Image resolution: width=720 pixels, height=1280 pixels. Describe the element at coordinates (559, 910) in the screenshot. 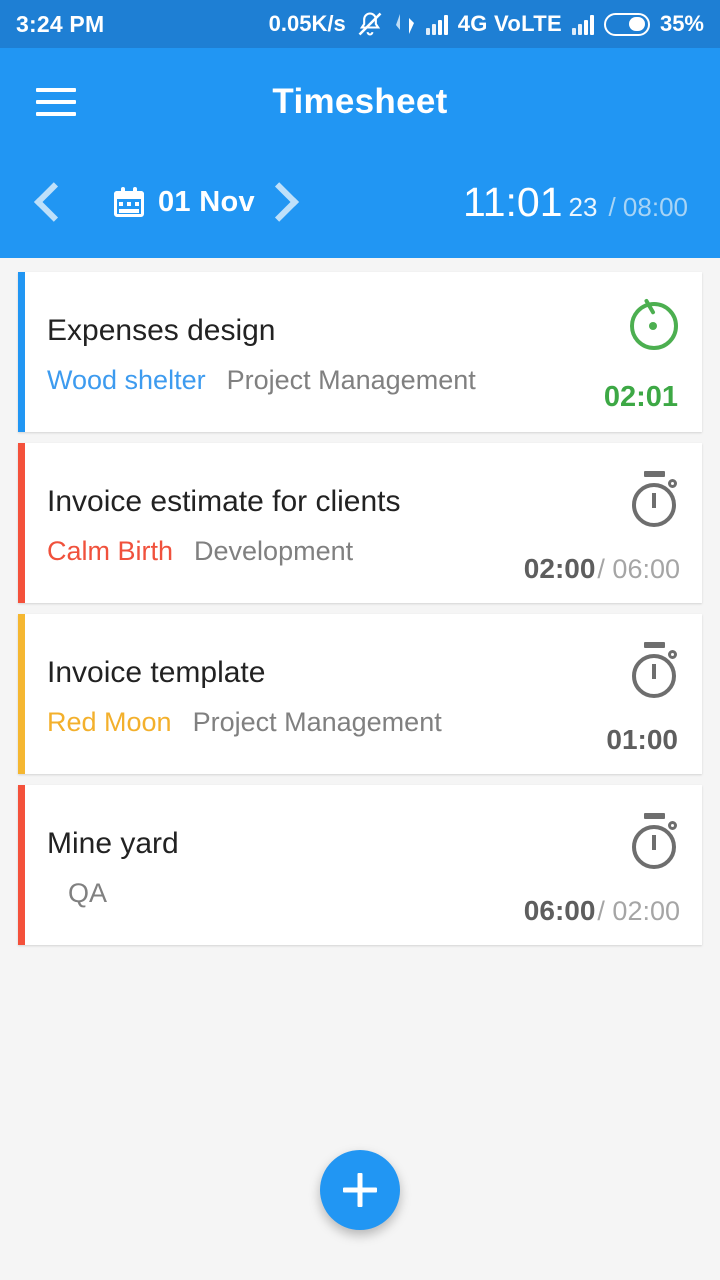

I see `entry-time-spent: 06:00` at that location.